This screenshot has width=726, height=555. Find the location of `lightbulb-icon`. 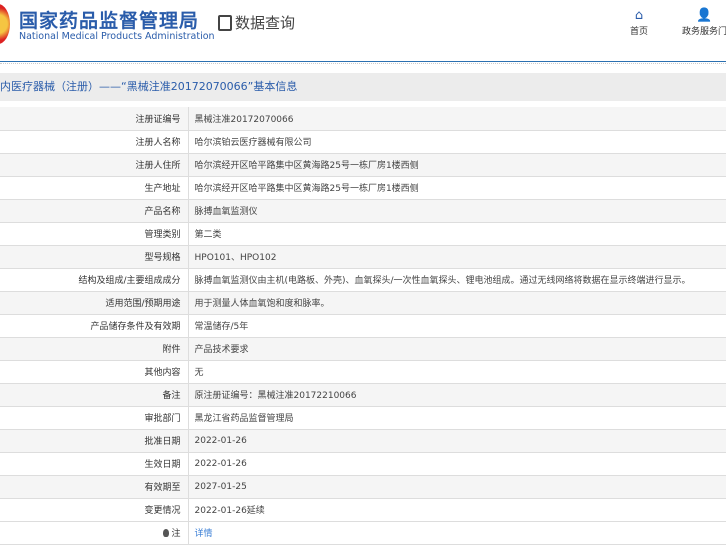

lightbulb-icon is located at coordinates (166, 533).